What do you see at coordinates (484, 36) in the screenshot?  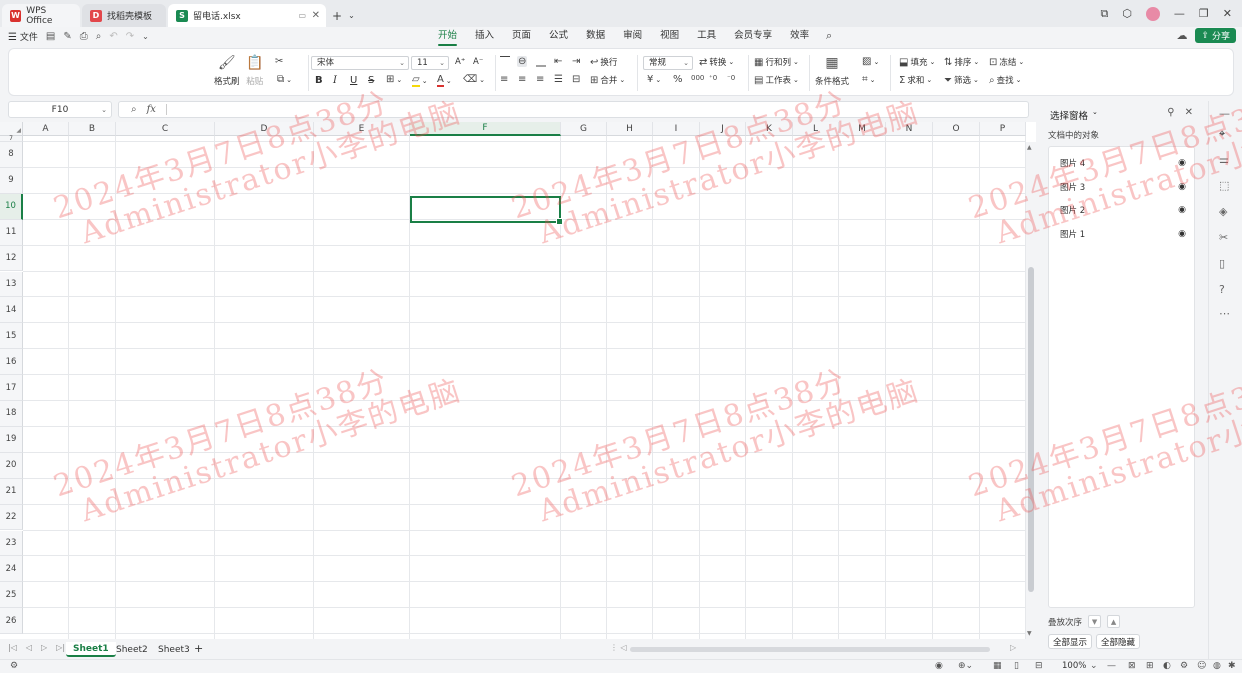 I see `tab-1: 插入` at bounding box center [484, 36].